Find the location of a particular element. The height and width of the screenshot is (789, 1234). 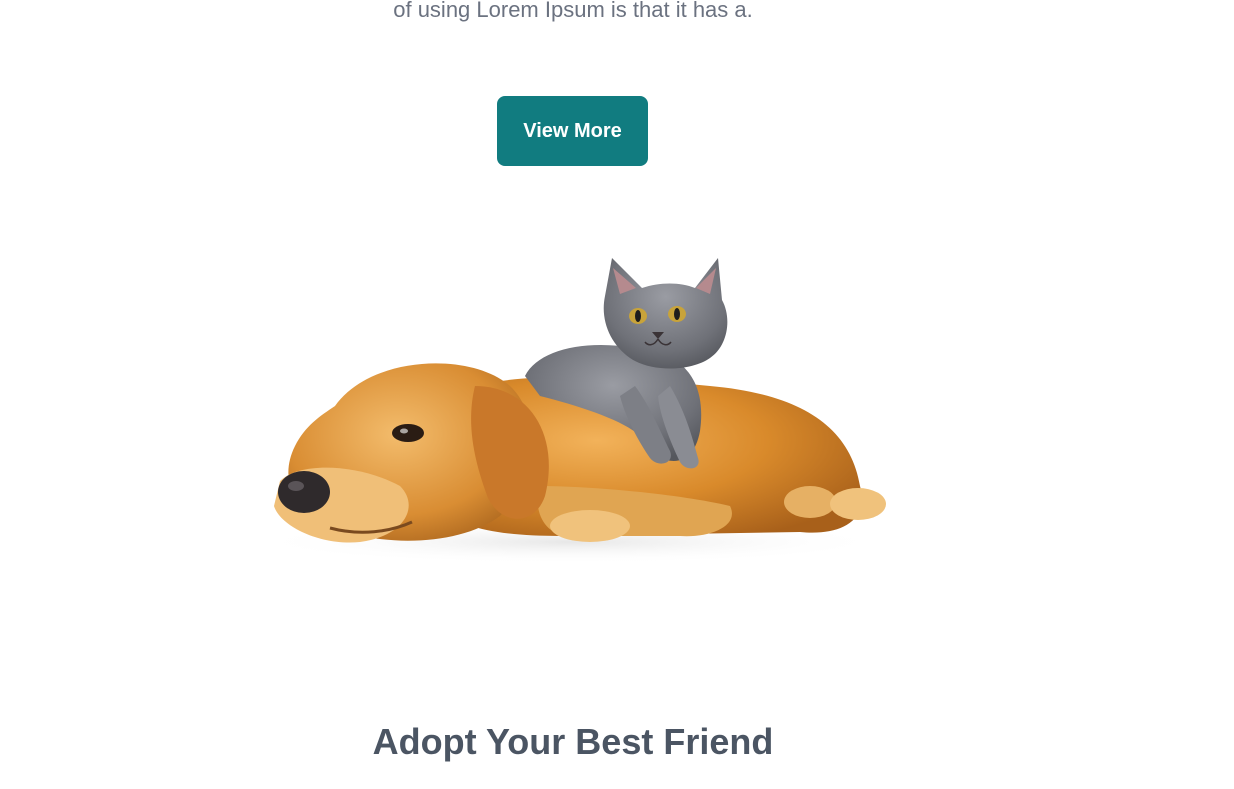

view-more-button: View More is located at coordinates (572, 131).